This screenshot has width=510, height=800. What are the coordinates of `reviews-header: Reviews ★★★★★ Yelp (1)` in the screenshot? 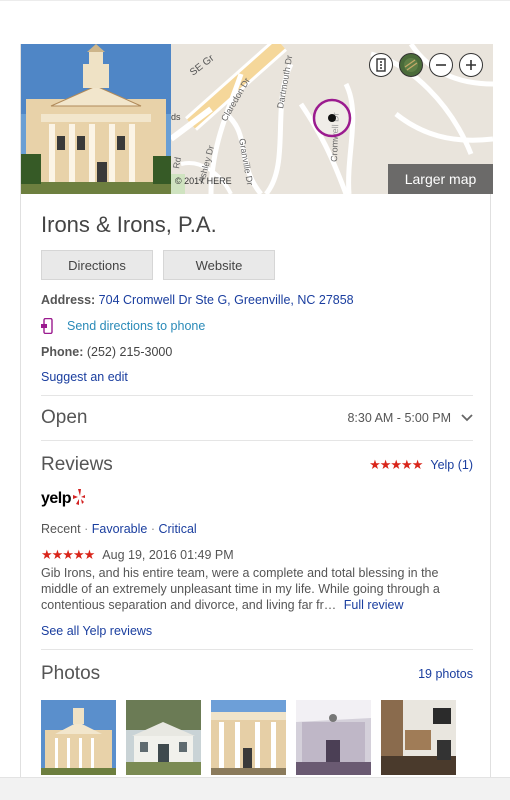 It's located at (257, 465).